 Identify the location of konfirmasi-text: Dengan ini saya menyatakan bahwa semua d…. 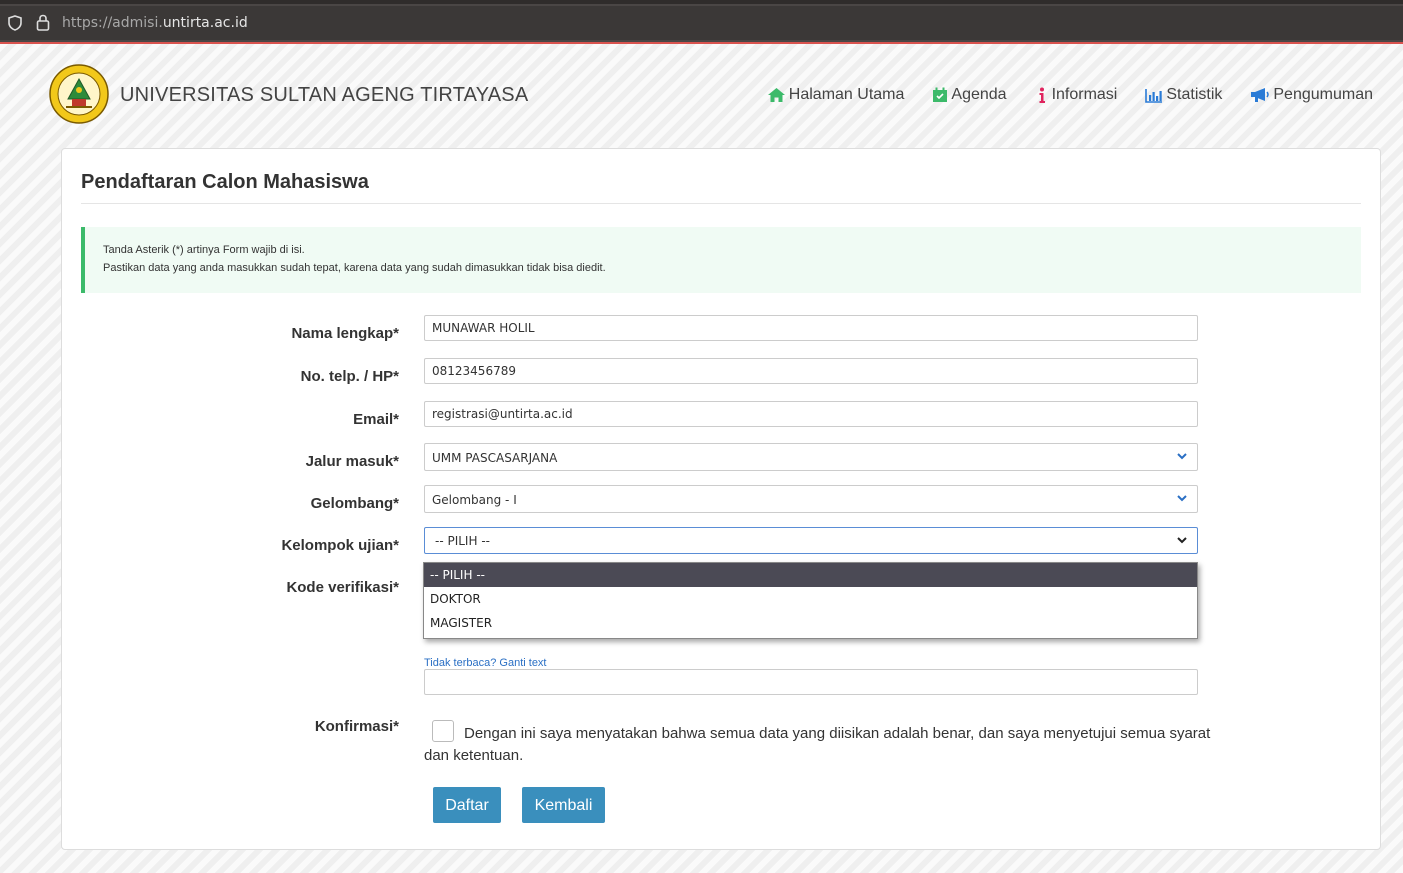
(817, 744).